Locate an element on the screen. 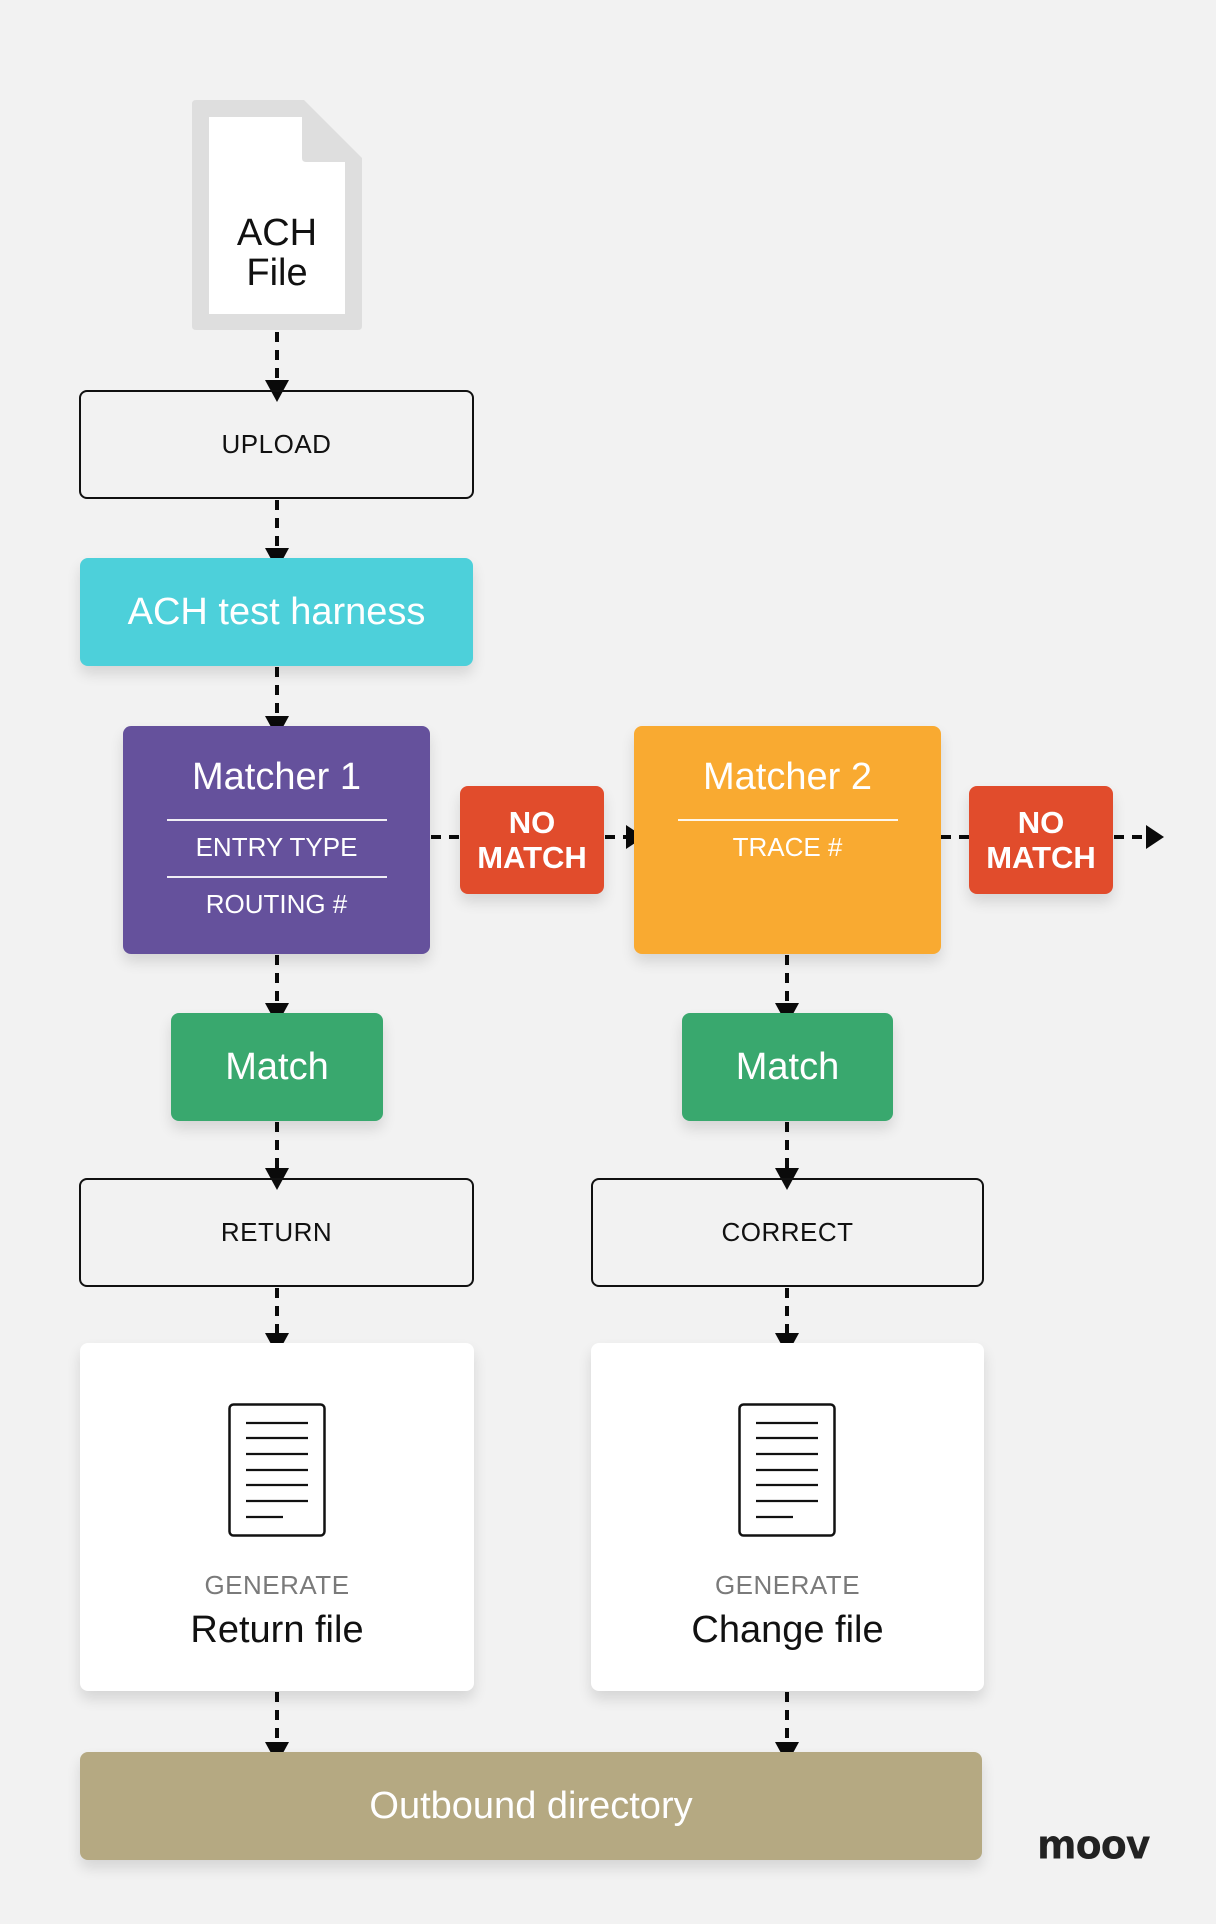  matcher-1-criterion: ROUTING # is located at coordinates (276, 904).